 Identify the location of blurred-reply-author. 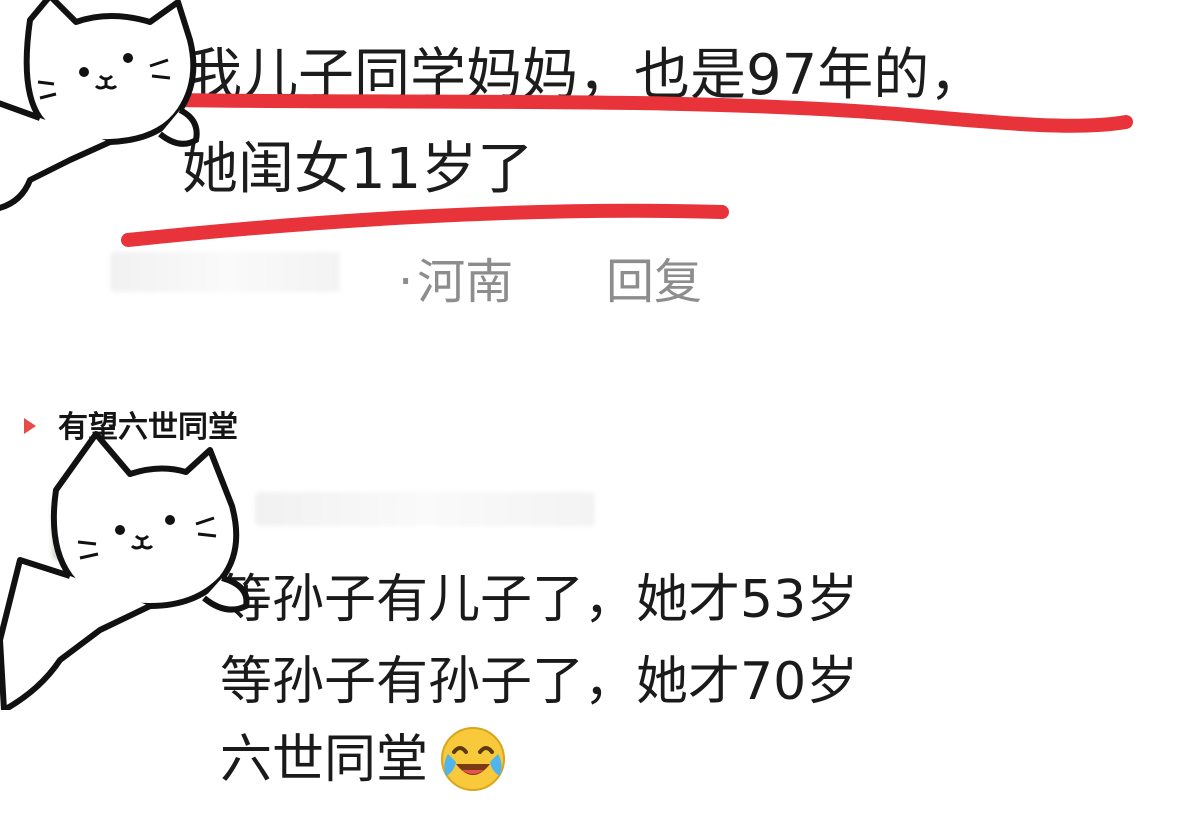
(425, 509).